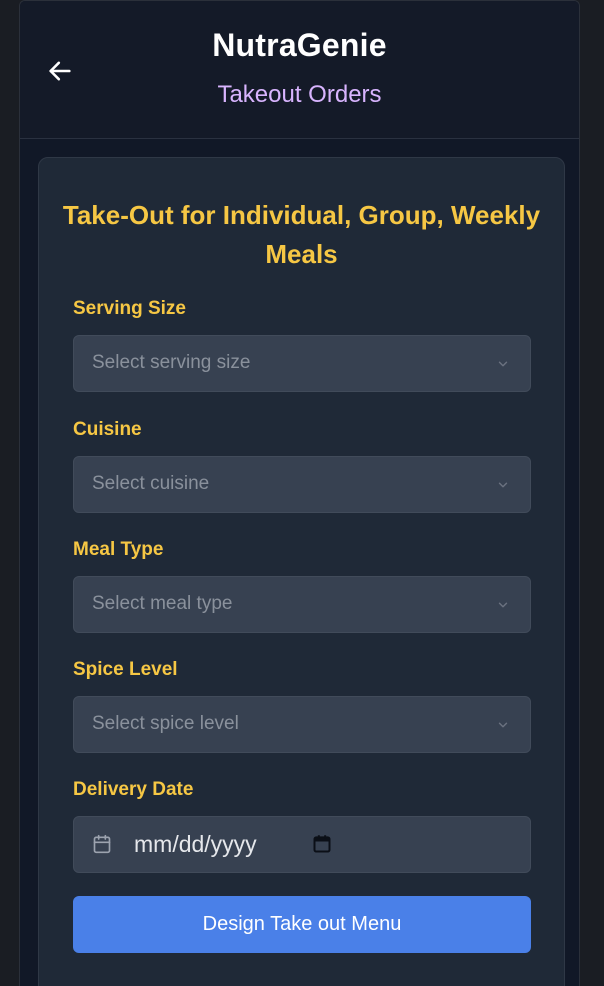  Describe the element at coordinates (195, 844) in the screenshot. I see `delivery-date-value: mm/dd/yyyy` at that location.